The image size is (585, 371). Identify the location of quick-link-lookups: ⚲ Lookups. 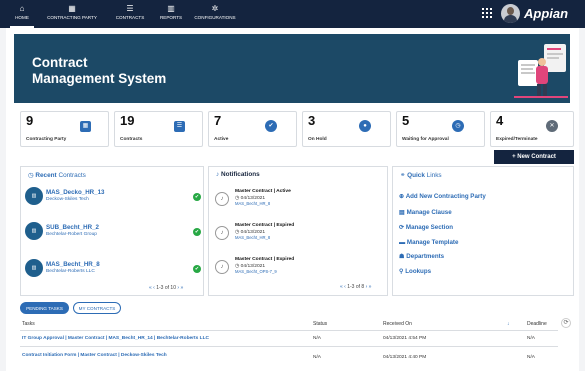
(415, 271).